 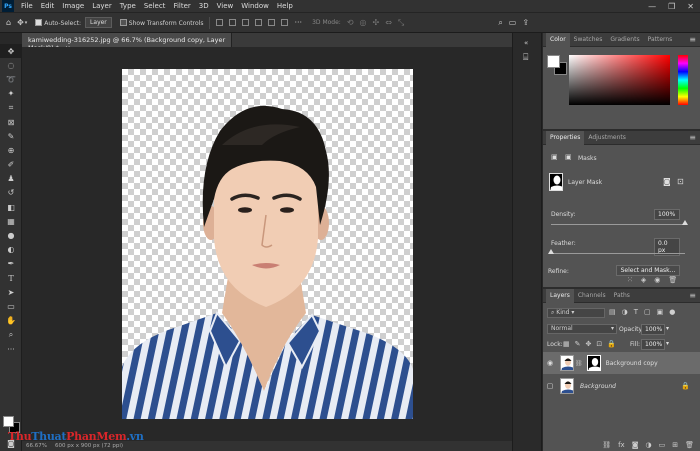 What do you see at coordinates (667, 214) in the screenshot?
I see `density-value: 100%` at bounding box center [667, 214].